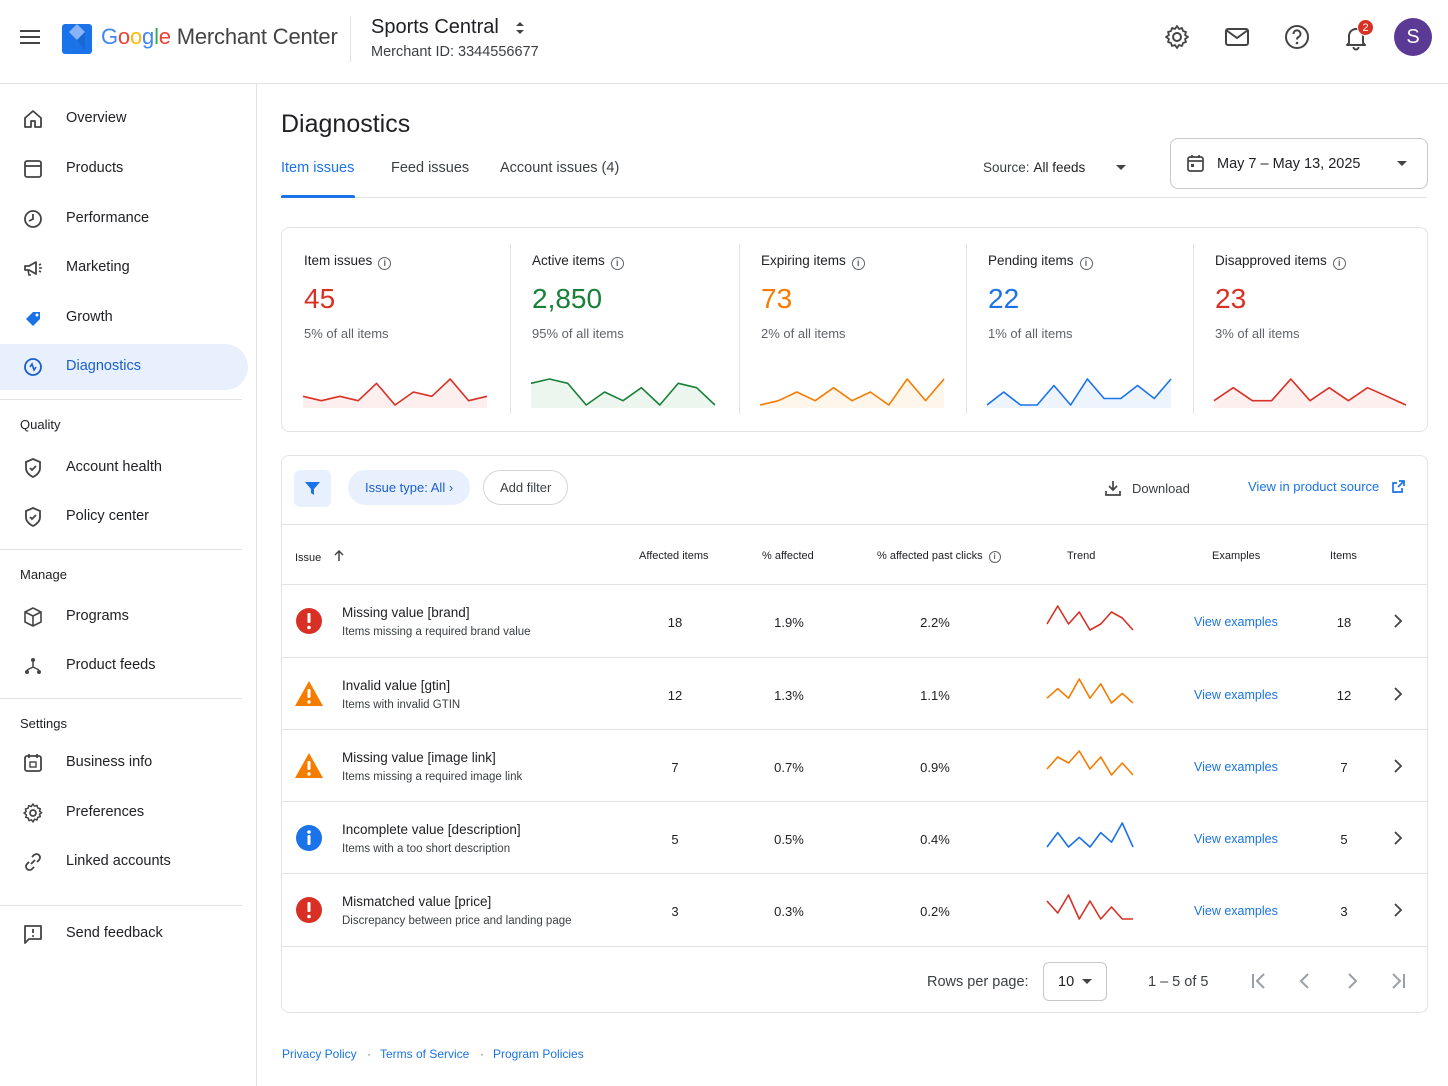 Image resolution: width=1448 pixels, height=1086 pixels. I want to click on help-icon, so click(1297, 37).